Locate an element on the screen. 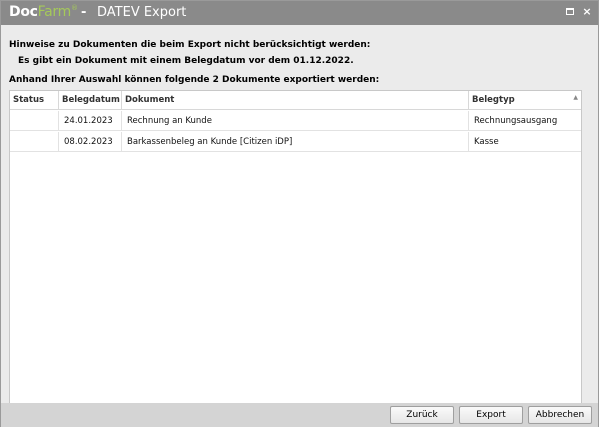  close-icon: × is located at coordinates (587, 12).